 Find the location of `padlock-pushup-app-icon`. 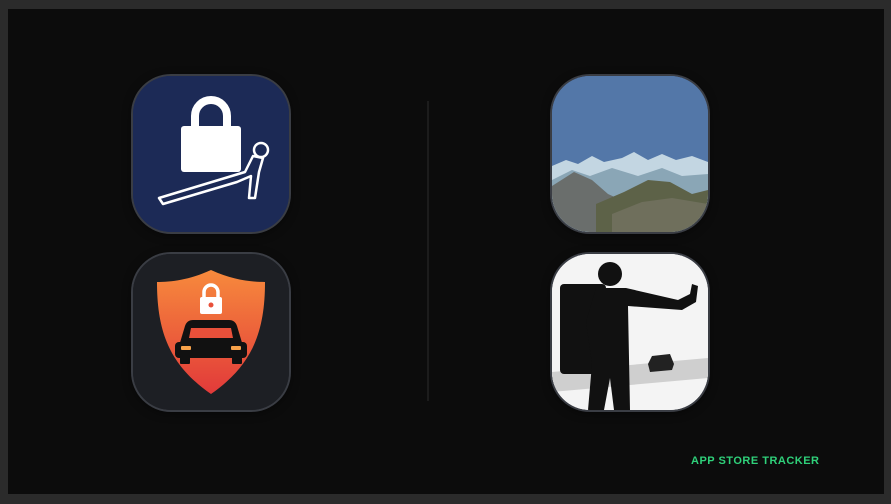

padlock-pushup-app-icon is located at coordinates (211, 154).